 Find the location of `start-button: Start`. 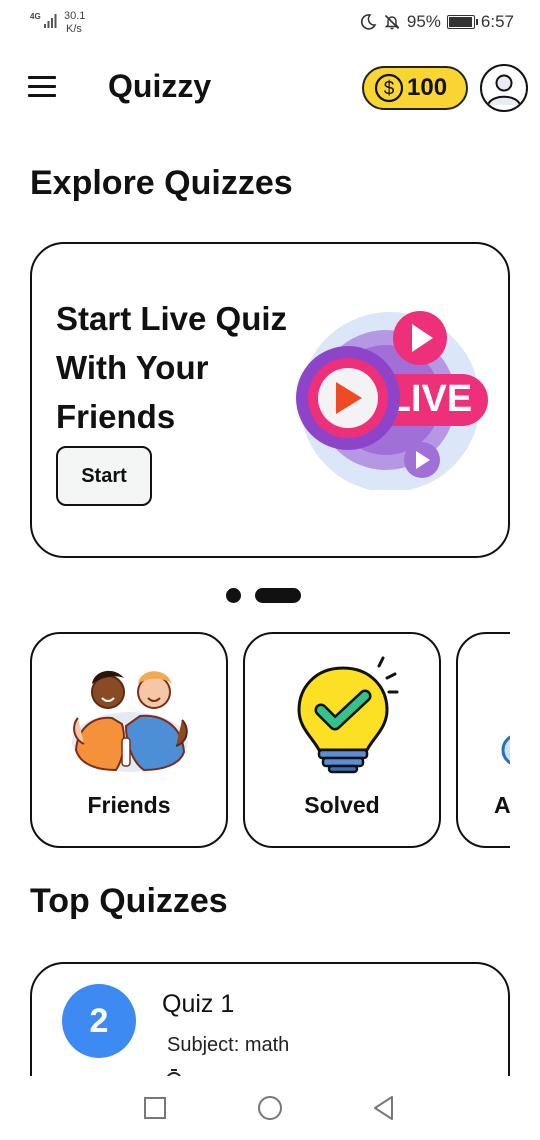

start-button: Start is located at coordinates (104, 476).